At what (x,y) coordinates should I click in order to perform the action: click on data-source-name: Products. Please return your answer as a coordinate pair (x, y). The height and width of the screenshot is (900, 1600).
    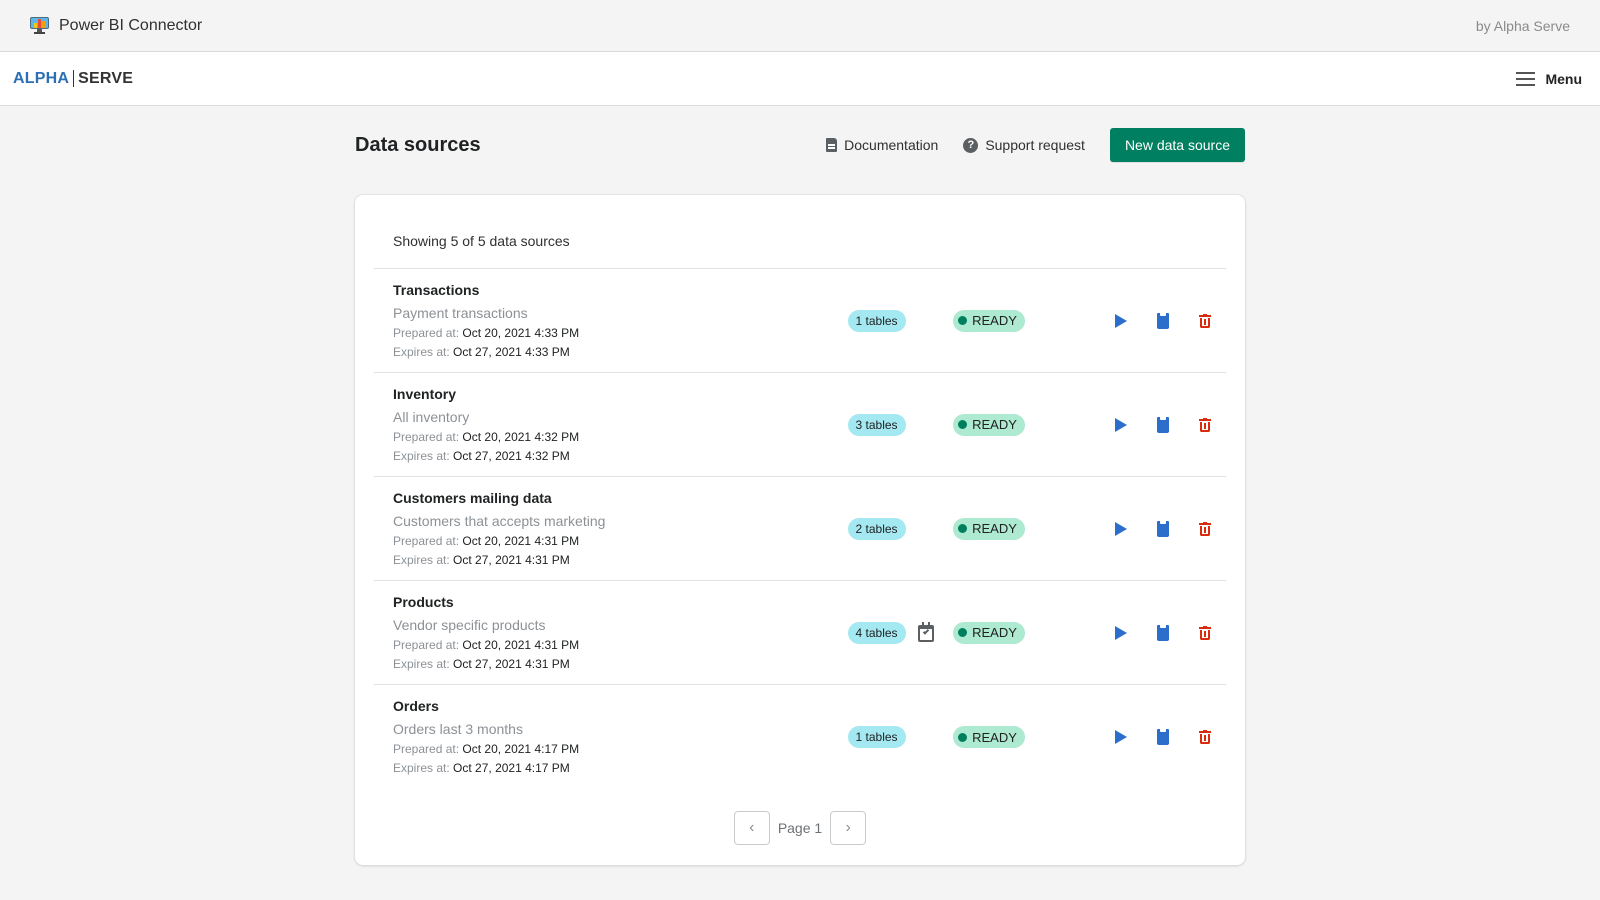
    Looking at the image, I should click on (620, 602).